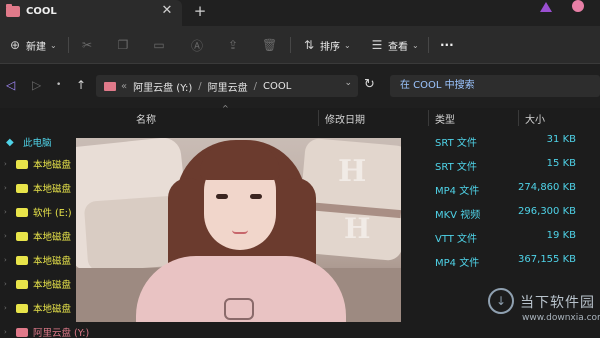 Image resolution: width=600 pixels, height=338 pixels. I want to click on corner-logo, so click(565, 10).